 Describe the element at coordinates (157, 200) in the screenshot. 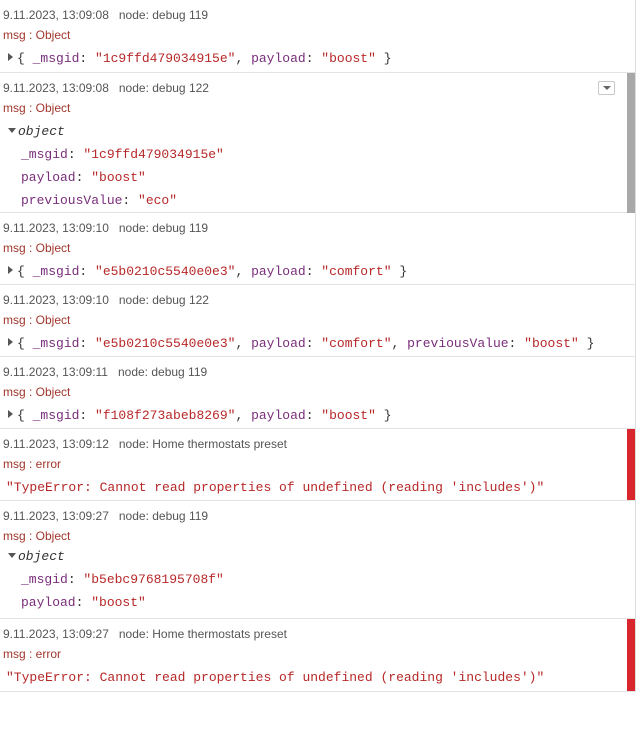

I see `property-value: "eco"` at that location.